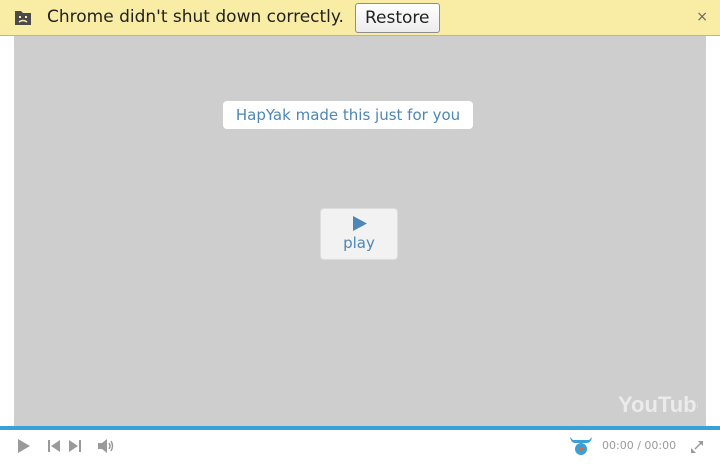  What do you see at coordinates (618, 445) in the screenshot?
I see `current-time: 00:00` at bounding box center [618, 445].